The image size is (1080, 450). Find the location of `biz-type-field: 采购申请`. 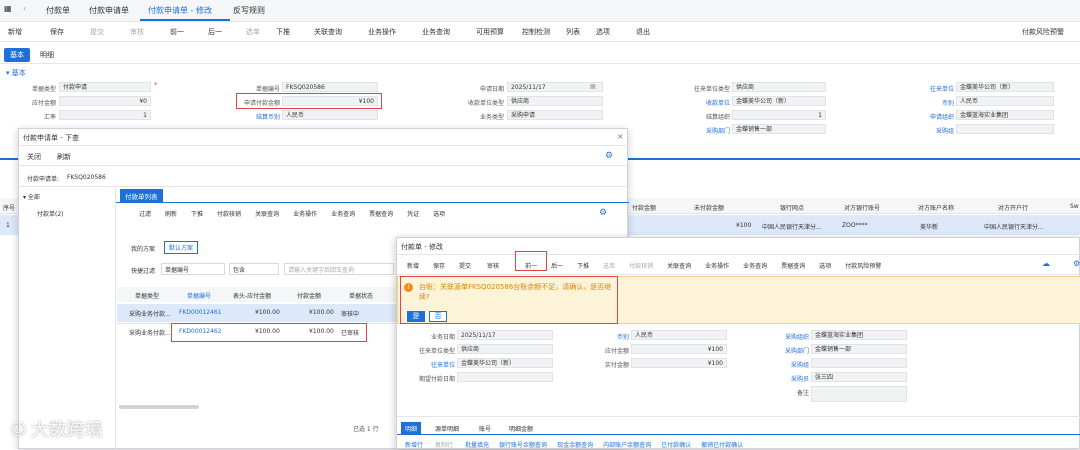

biz-type-field: 采购申请 is located at coordinates (555, 115).